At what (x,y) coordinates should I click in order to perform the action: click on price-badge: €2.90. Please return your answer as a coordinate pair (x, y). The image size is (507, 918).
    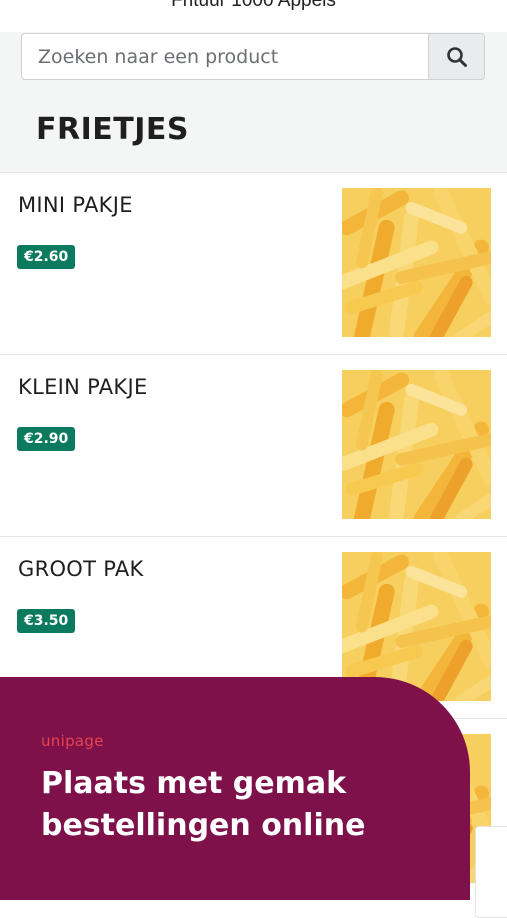
    Looking at the image, I should click on (46, 439).